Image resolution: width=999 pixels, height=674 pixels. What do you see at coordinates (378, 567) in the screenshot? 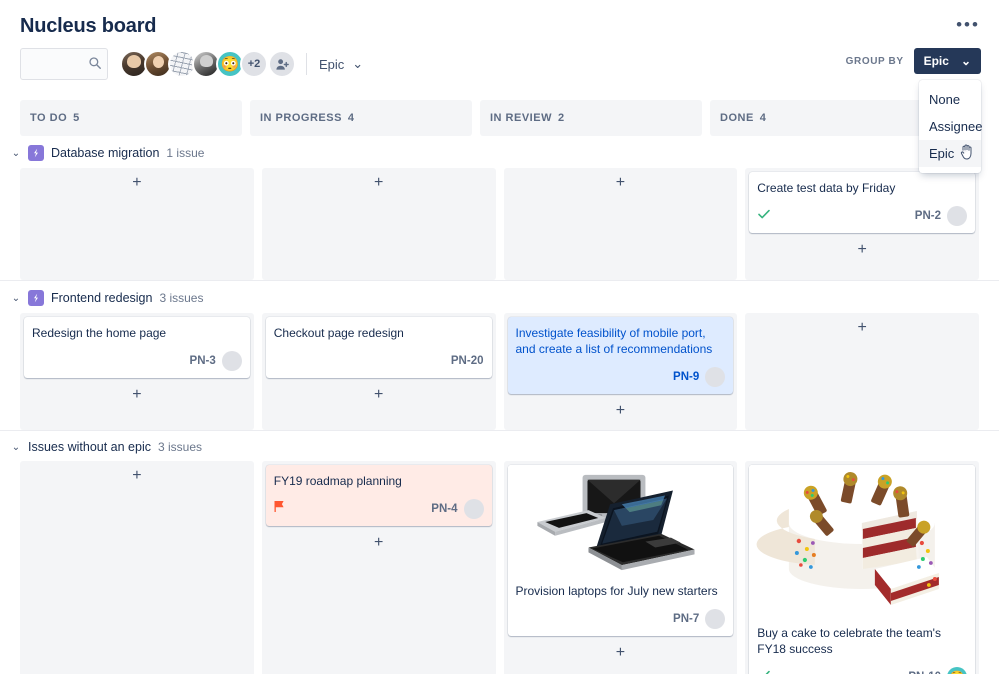
I see `lane-in-progress: FY19 roadmap planning PN-4 +` at bounding box center [378, 567].